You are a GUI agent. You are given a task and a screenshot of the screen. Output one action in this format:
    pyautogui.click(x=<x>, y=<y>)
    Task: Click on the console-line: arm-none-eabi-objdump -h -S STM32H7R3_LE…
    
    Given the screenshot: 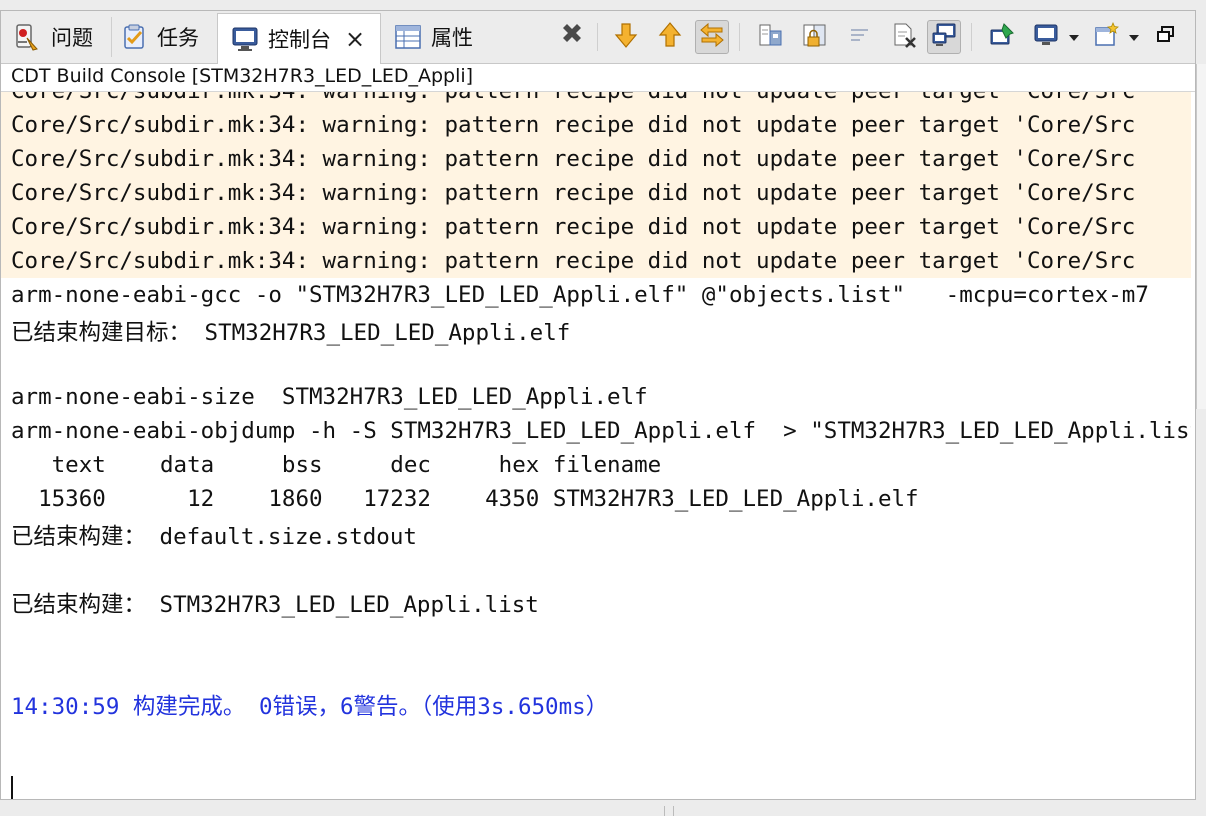 What is the action you would take?
    pyautogui.click(x=601, y=431)
    